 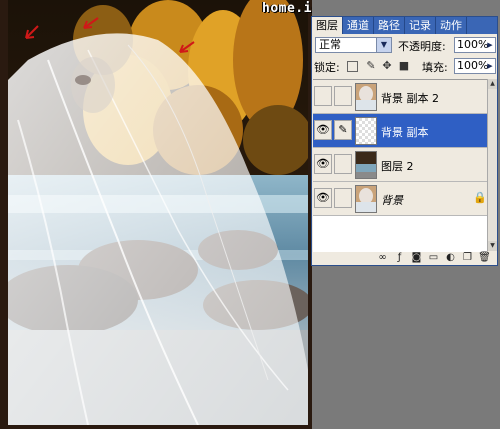 What do you see at coordinates (450, 258) in the screenshot?
I see `adjustment-layer-icon: ◐` at bounding box center [450, 258].